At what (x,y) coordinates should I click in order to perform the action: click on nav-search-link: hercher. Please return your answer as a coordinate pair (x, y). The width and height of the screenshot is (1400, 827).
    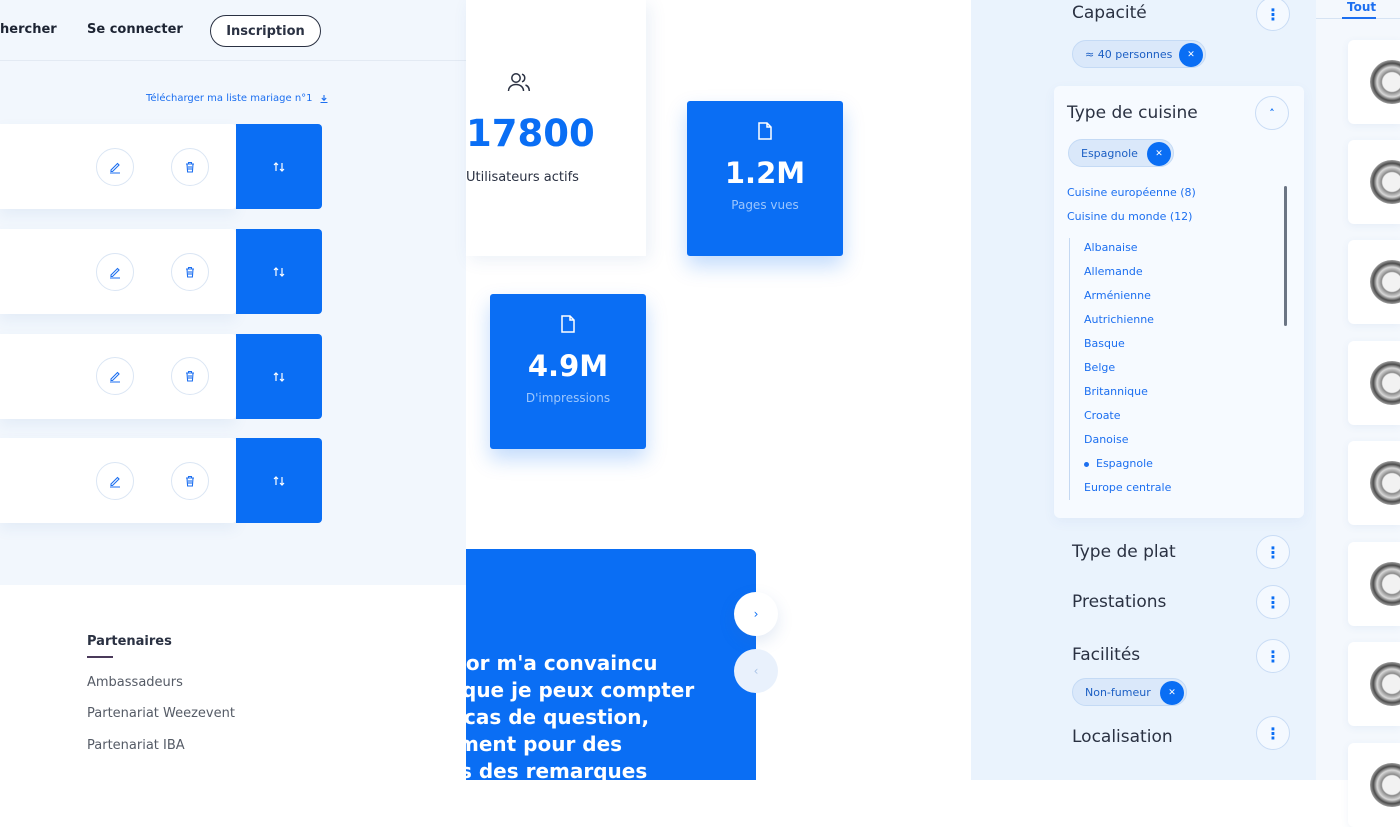
    Looking at the image, I should click on (28, 29).